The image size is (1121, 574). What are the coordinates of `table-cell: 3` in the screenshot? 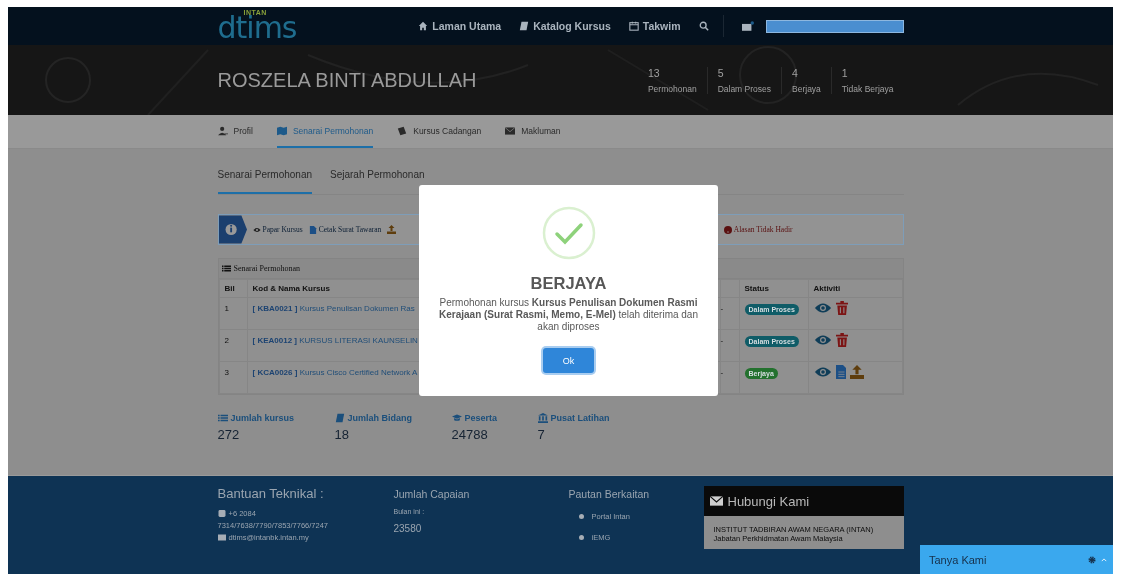 It's located at (233, 377).